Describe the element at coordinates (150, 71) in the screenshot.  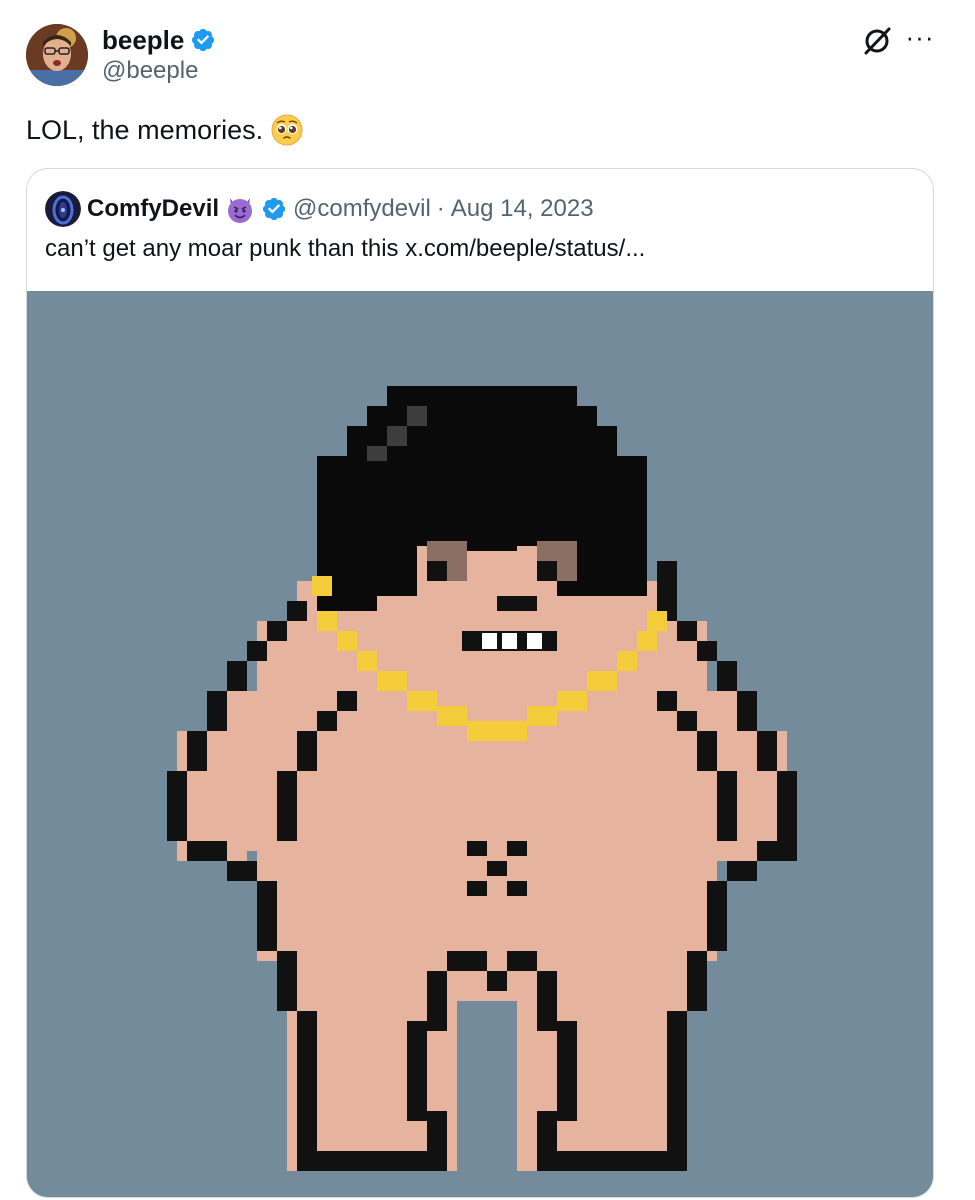
I see `author-handle: @beeple` at that location.